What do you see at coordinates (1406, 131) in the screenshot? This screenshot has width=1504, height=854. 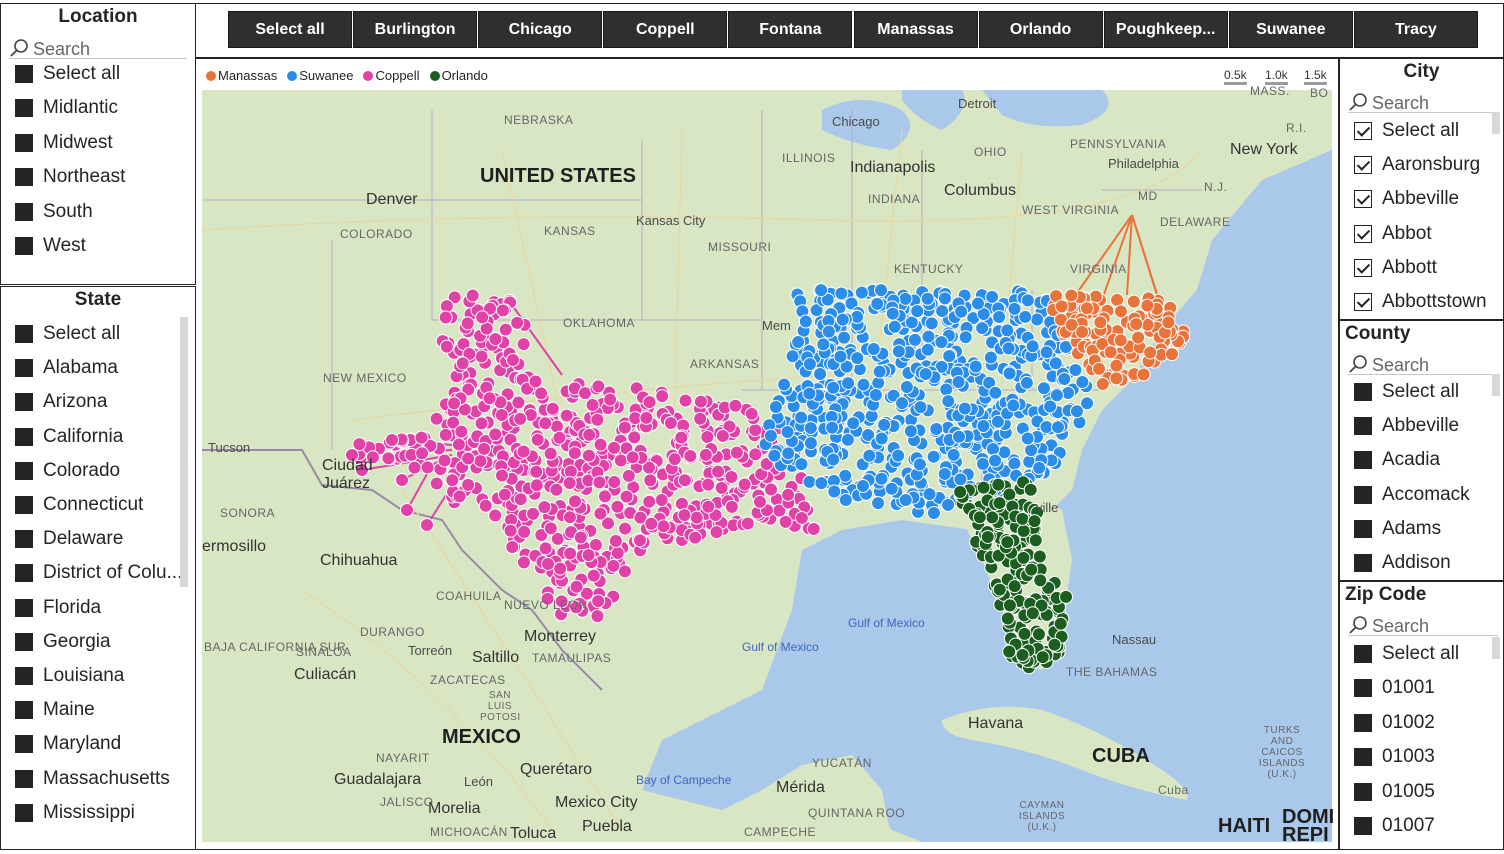 I see `city-item: Select all` at bounding box center [1406, 131].